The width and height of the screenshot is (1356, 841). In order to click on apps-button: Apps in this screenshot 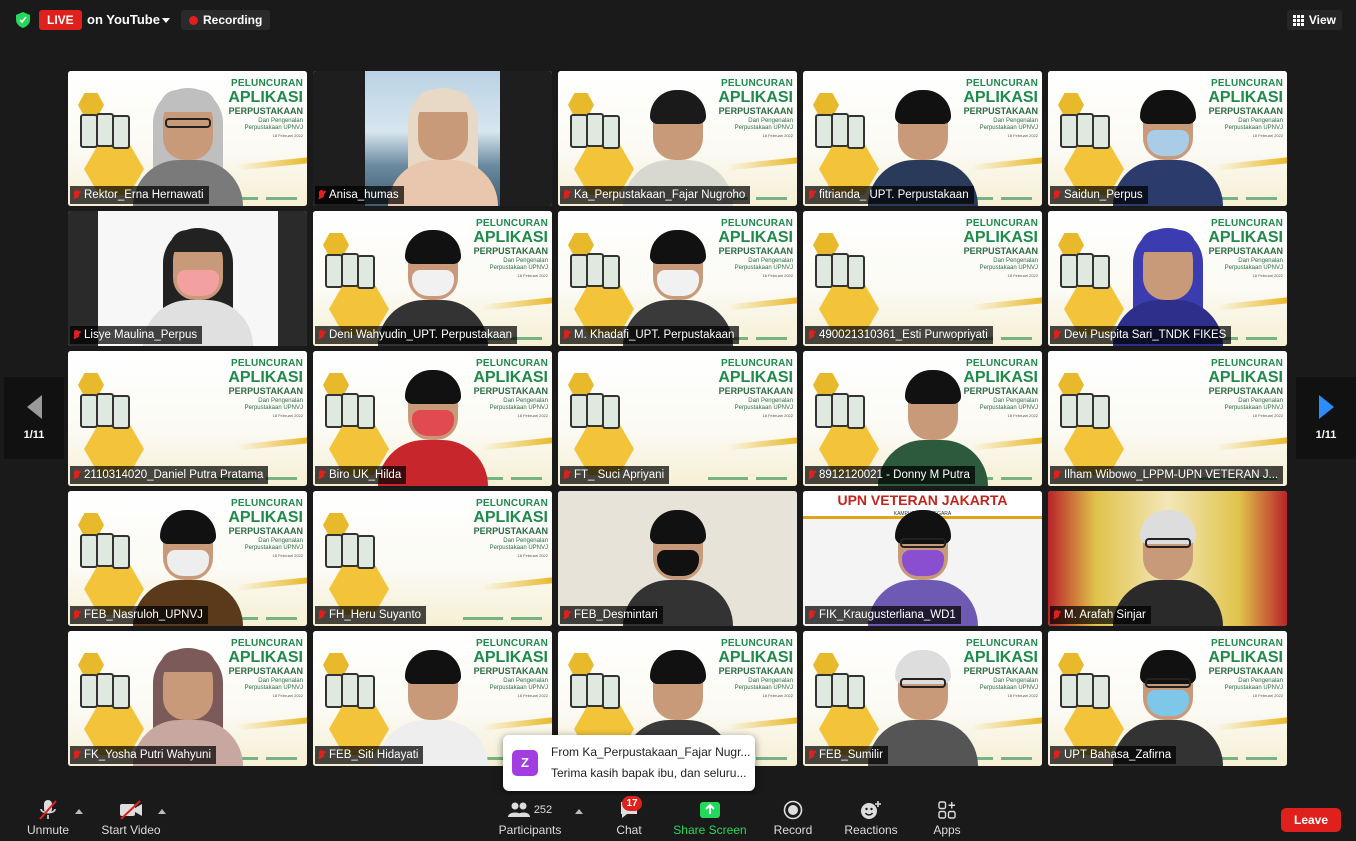, I will do `click(947, 818)`.